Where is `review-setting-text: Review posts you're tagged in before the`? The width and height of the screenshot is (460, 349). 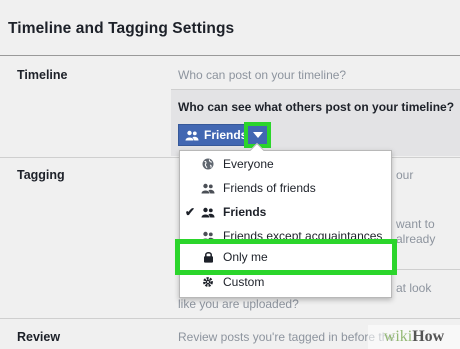 review-setting-text: Review posts you're tagged in before the is located at coordinates (286, 337).